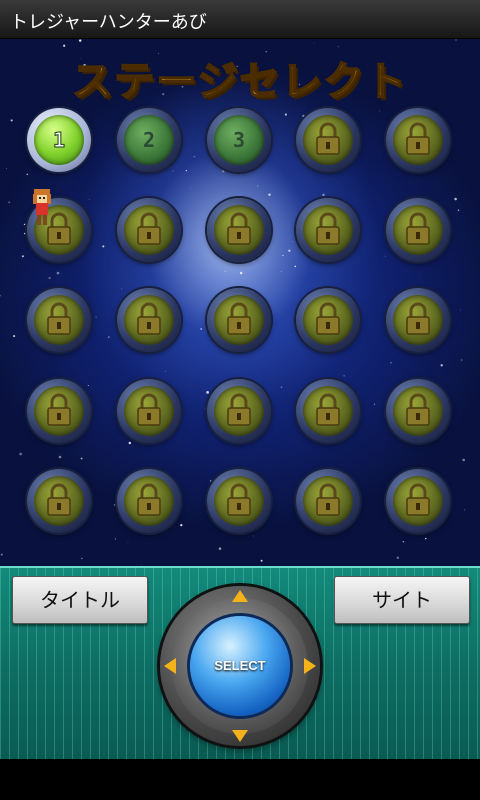  I want to click on arrow-right-icon, so click(310, 666).